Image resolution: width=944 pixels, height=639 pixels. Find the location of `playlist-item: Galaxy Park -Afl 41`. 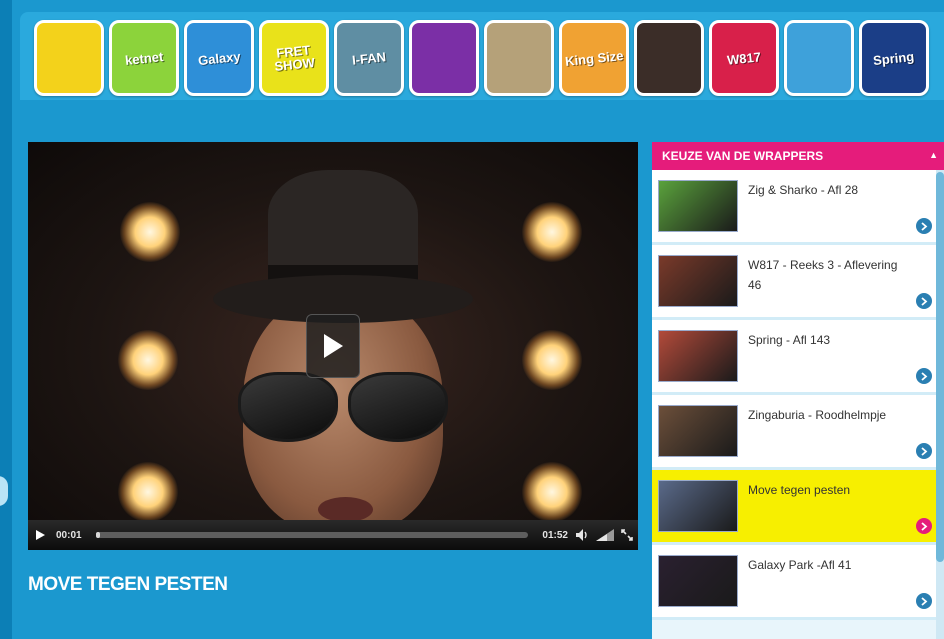

playlist-item: Galaxy Park -Afl 41 is located at coordinates (798, 582).